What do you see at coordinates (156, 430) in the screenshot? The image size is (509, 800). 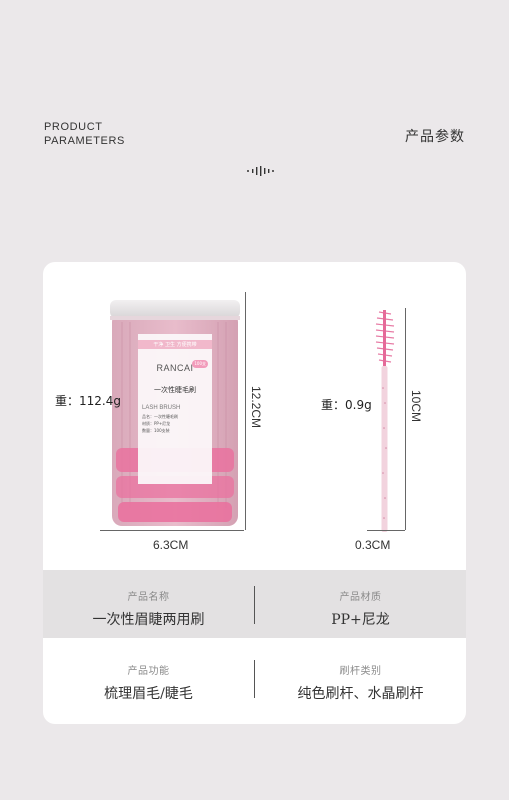 I see `jar-label-line: 数量：100支装` at bounding box center [156, 430].